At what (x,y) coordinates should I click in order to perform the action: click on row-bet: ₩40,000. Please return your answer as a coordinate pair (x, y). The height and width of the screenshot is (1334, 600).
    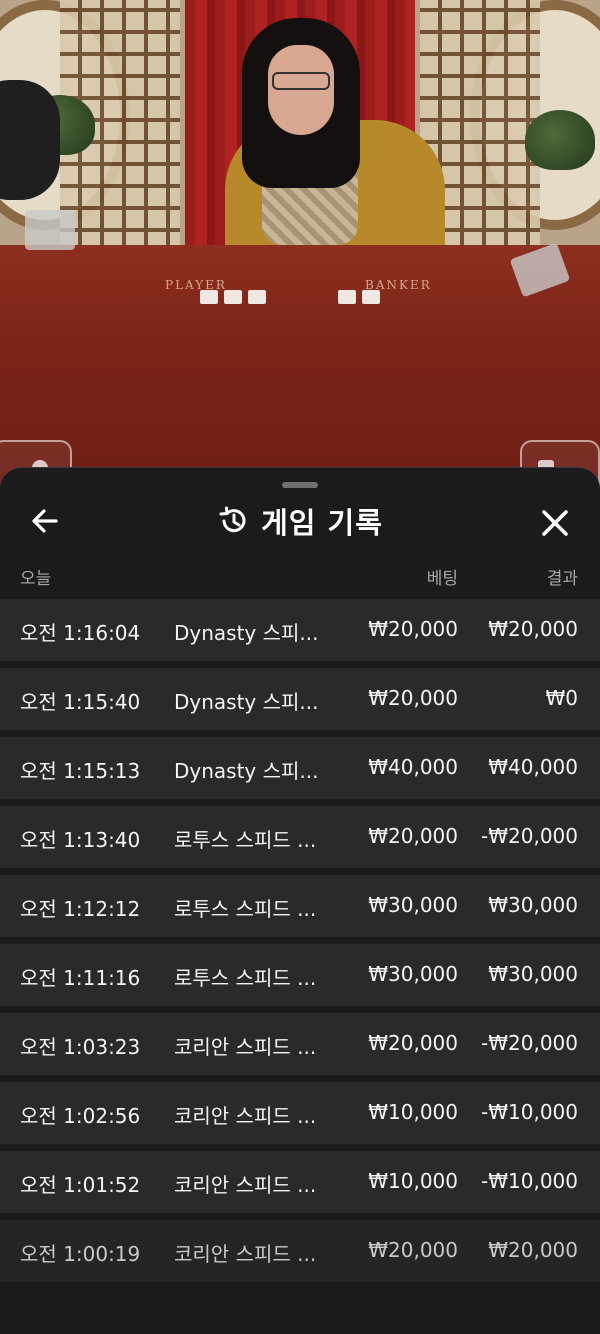
    Looking at the image, I should click on (413, 767).